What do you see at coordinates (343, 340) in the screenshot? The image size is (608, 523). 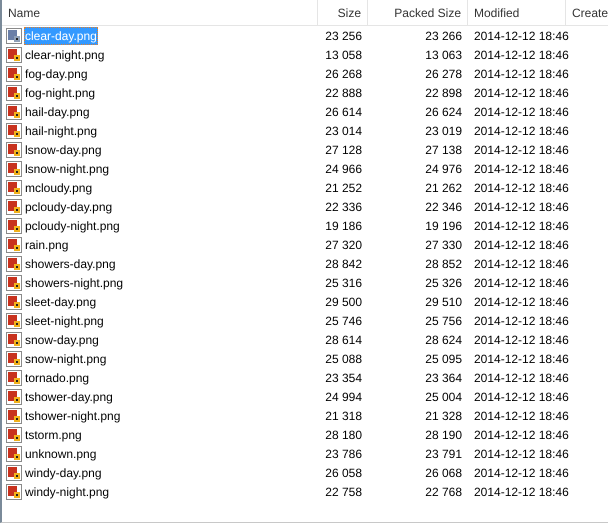 I see `table-cell-text: 28 614` at bounding box center [343, 340].